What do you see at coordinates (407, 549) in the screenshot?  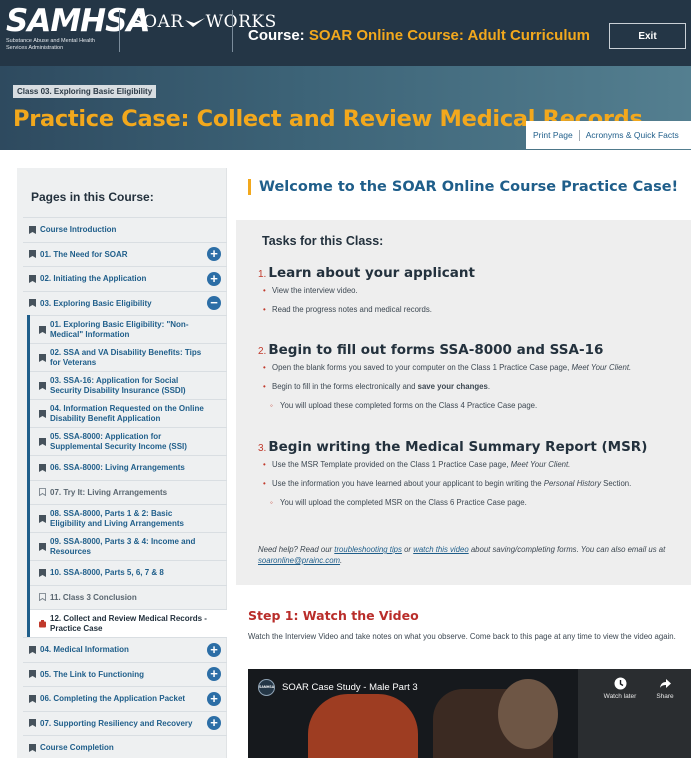 I see `help-text-part: or` at bounding box center [407, 549].